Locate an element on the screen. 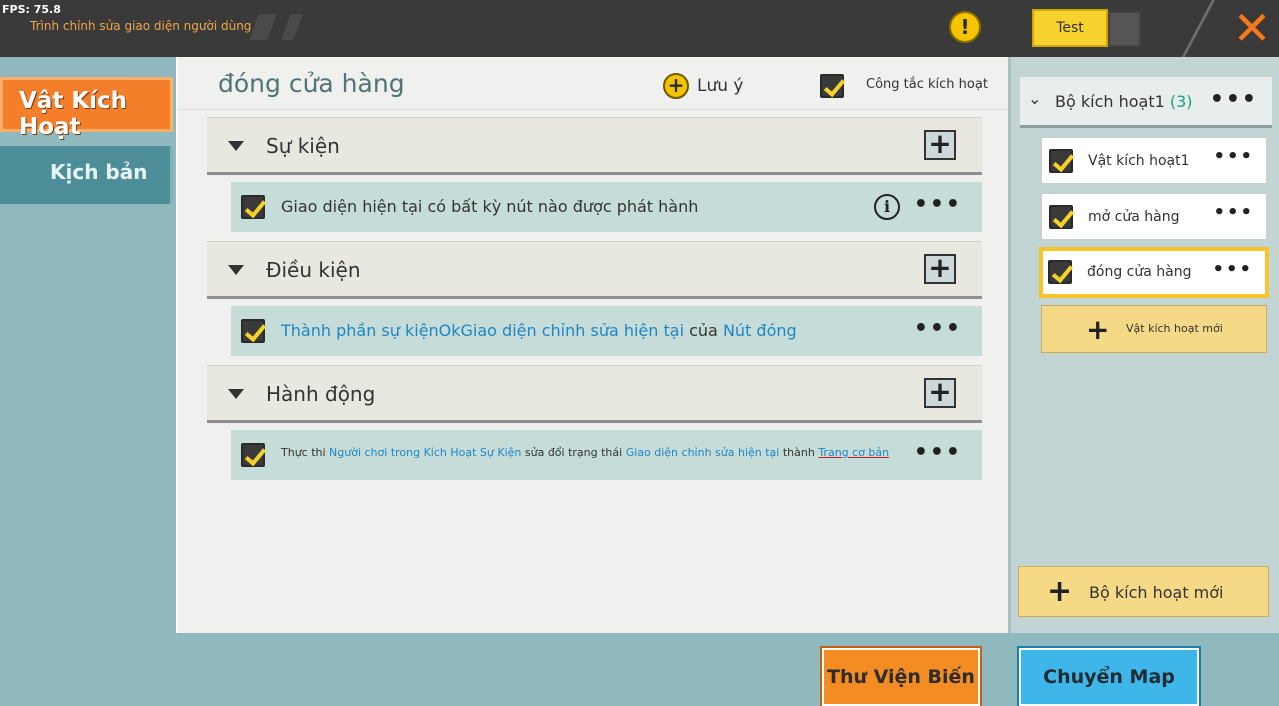 This screenshot has height=706, width=1279. add-event-button: + is located at coordinates (940, 145).